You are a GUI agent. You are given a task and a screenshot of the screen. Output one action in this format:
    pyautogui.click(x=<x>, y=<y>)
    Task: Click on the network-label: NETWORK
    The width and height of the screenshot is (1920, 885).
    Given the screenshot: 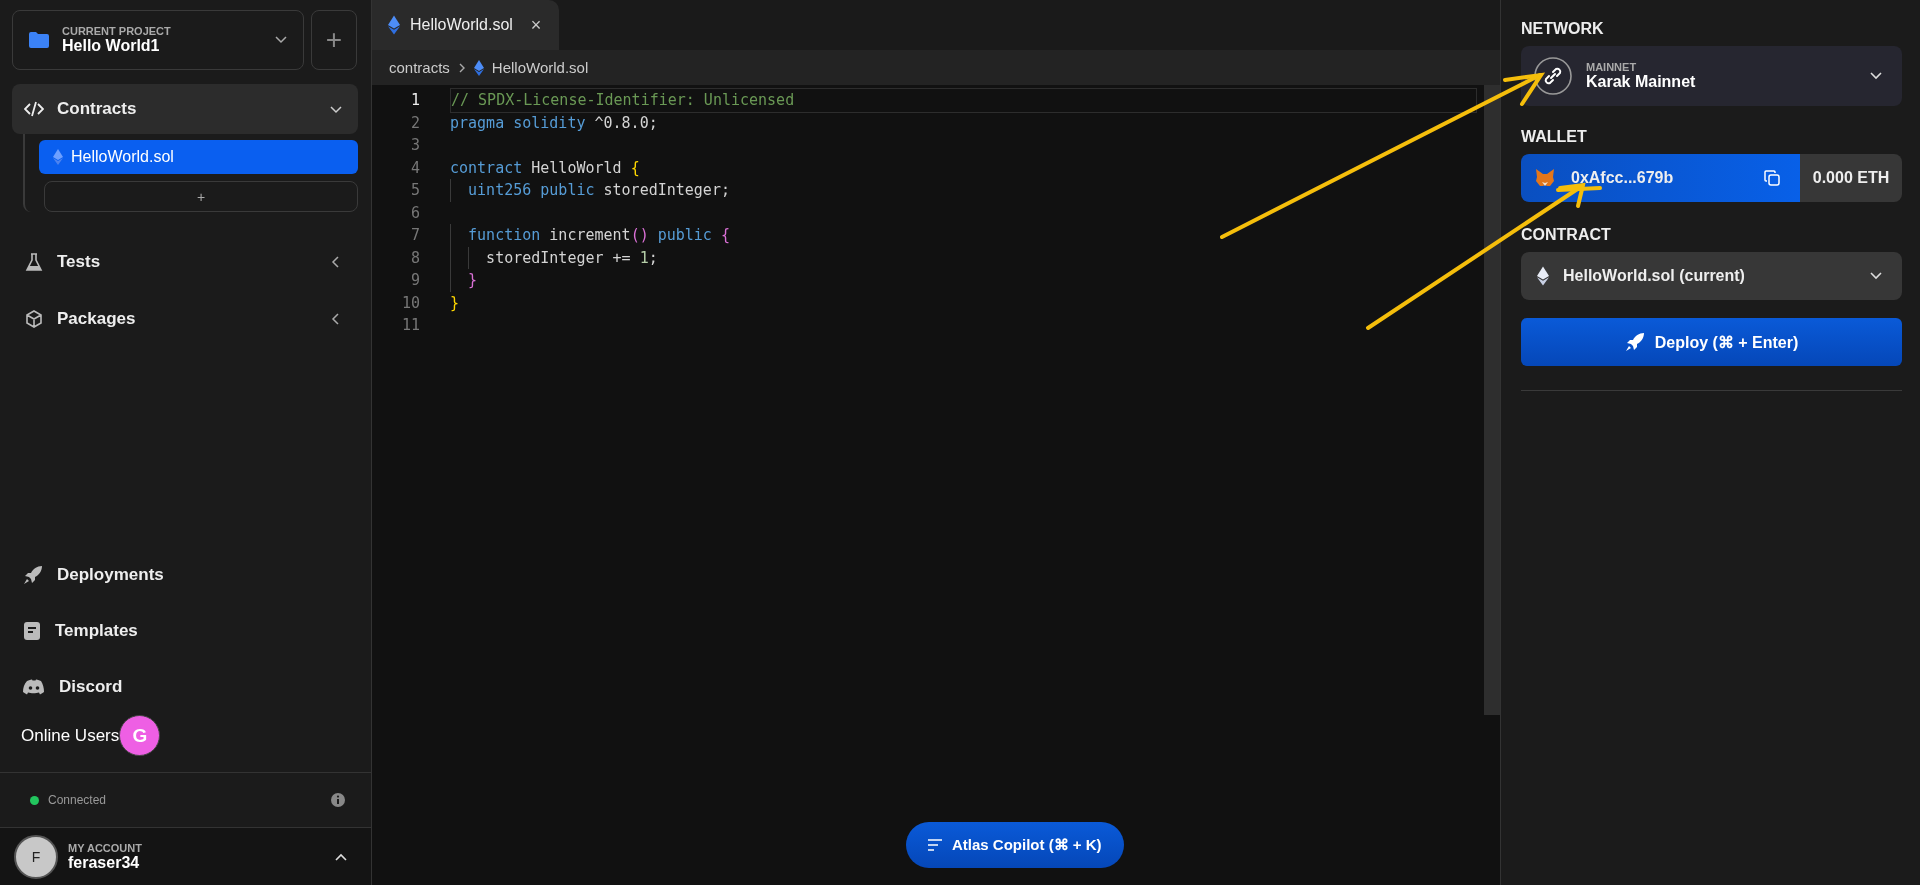 What is the action you would take?
    pyautogui.click(x=1563, y=29)
    